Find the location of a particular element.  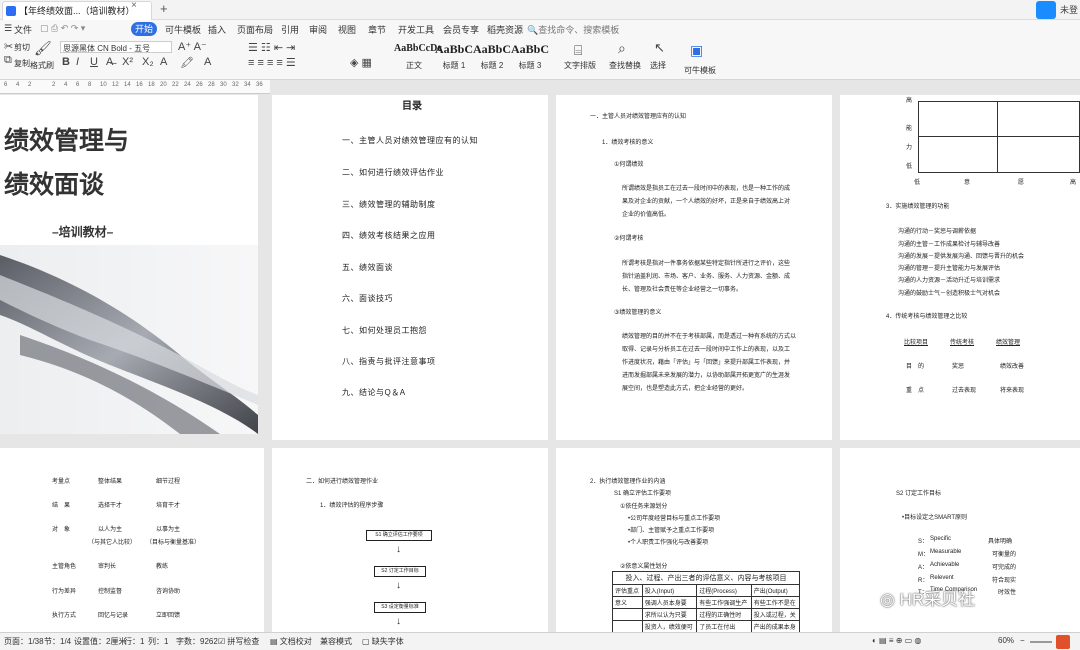

italic-icon: I is located at coordinates (77, 62).